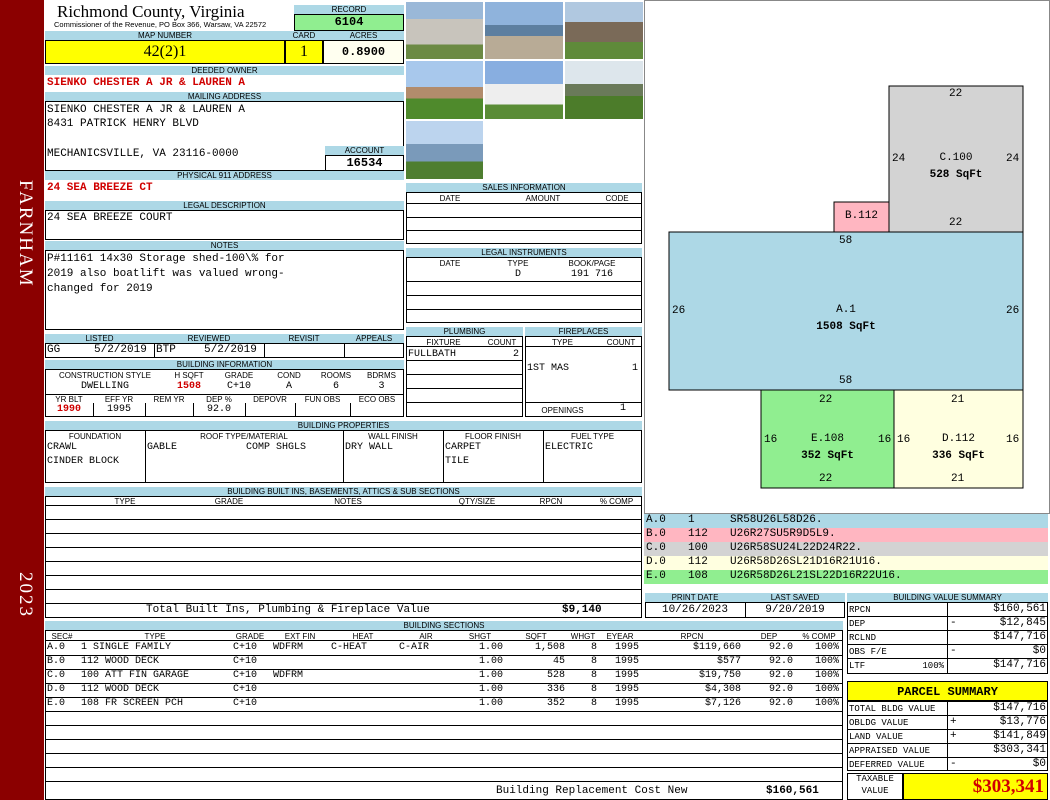 The image size is (1050, 800). I want to click on li-type: D, so click(517, 274).